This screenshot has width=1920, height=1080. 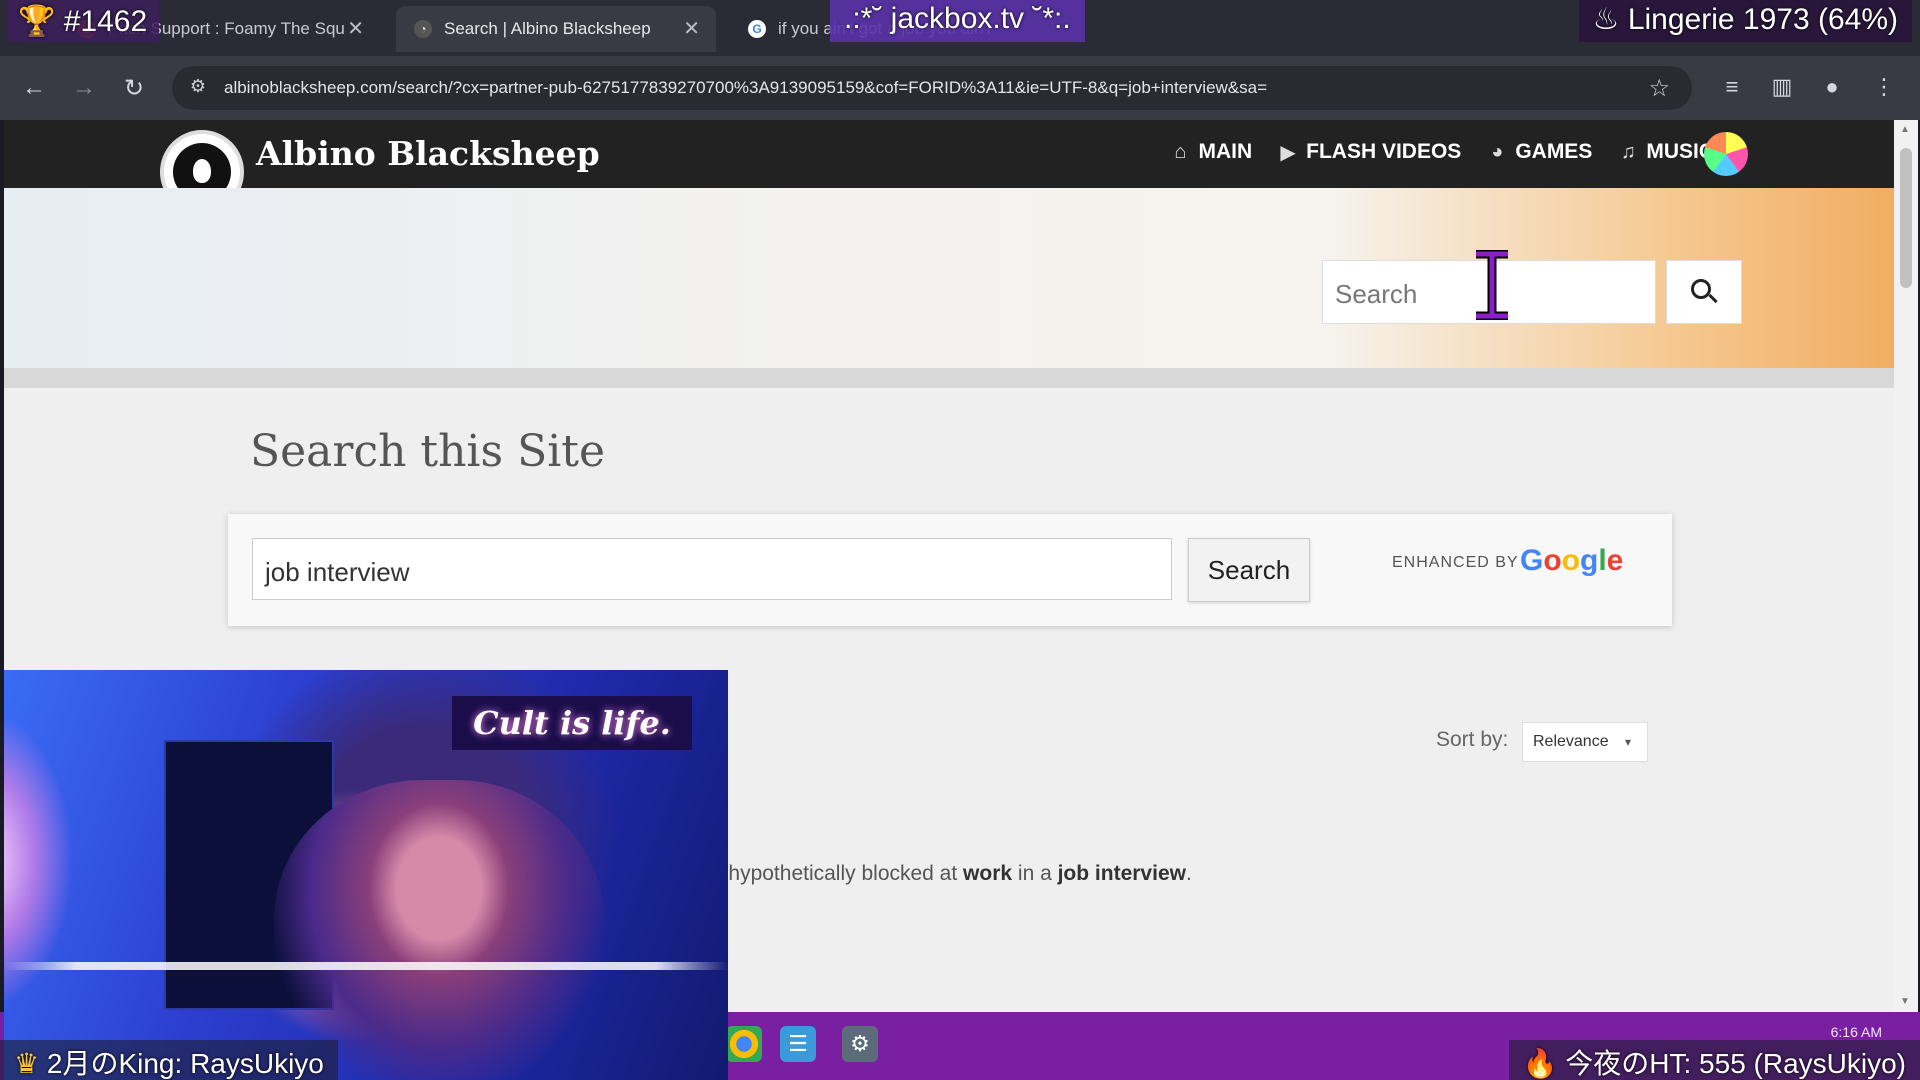 What do you see at coordinates (428, 153) in the screenshot?
I see `site-title: Albino Blacksheep` at bounding box center [428, 153].